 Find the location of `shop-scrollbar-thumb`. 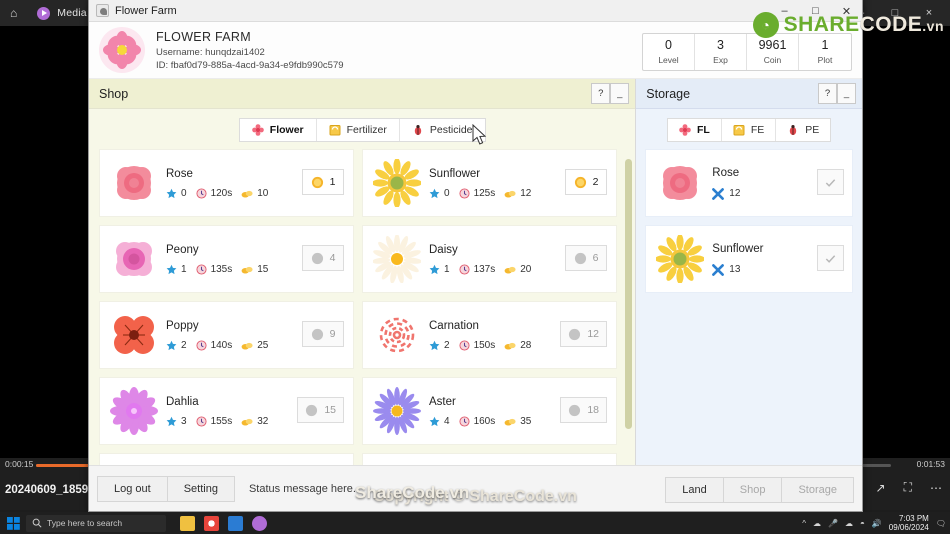

shop-scrollbar-thumb is located at coordinates (629, 294).